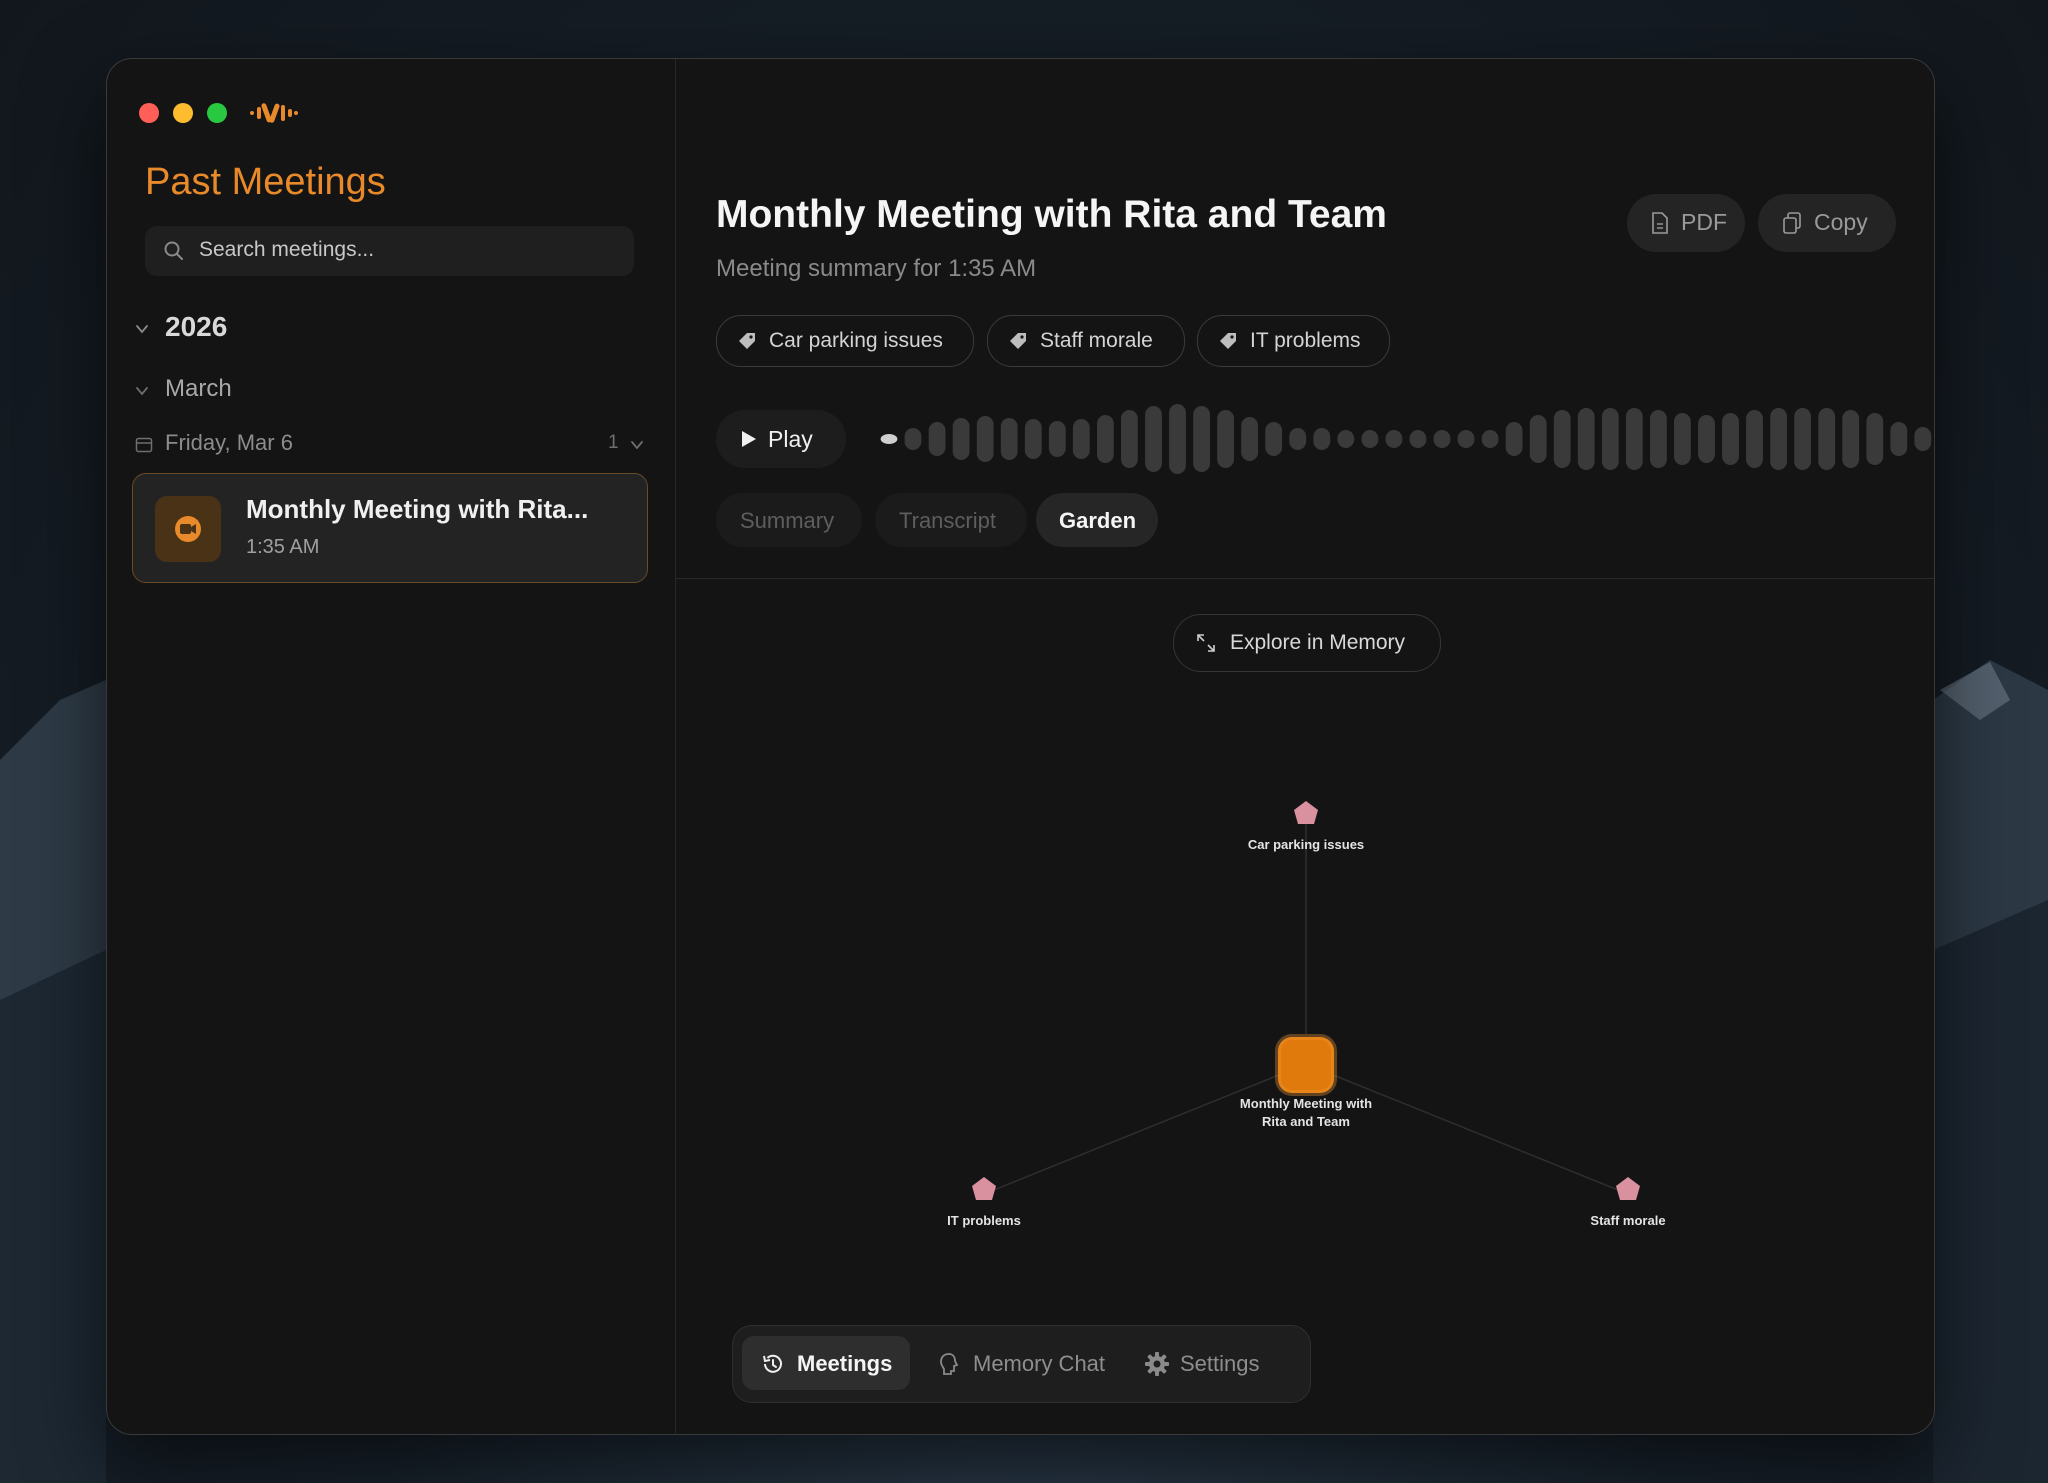  What do you see at coordinates (1660, 223) in the screenshot?
I see `document-icon` at bounding box center [1660, 223].